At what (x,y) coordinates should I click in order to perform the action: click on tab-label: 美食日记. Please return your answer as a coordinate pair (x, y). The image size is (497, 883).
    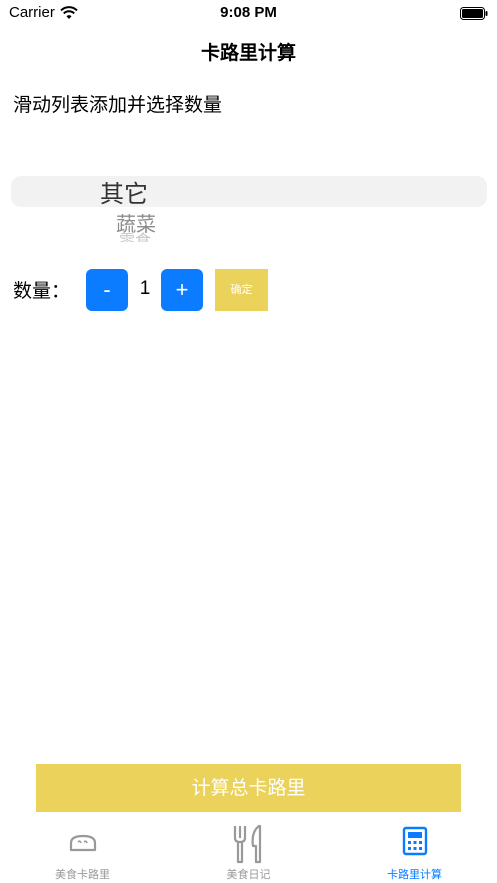
    Looking at the image, I should click on (248, 874).